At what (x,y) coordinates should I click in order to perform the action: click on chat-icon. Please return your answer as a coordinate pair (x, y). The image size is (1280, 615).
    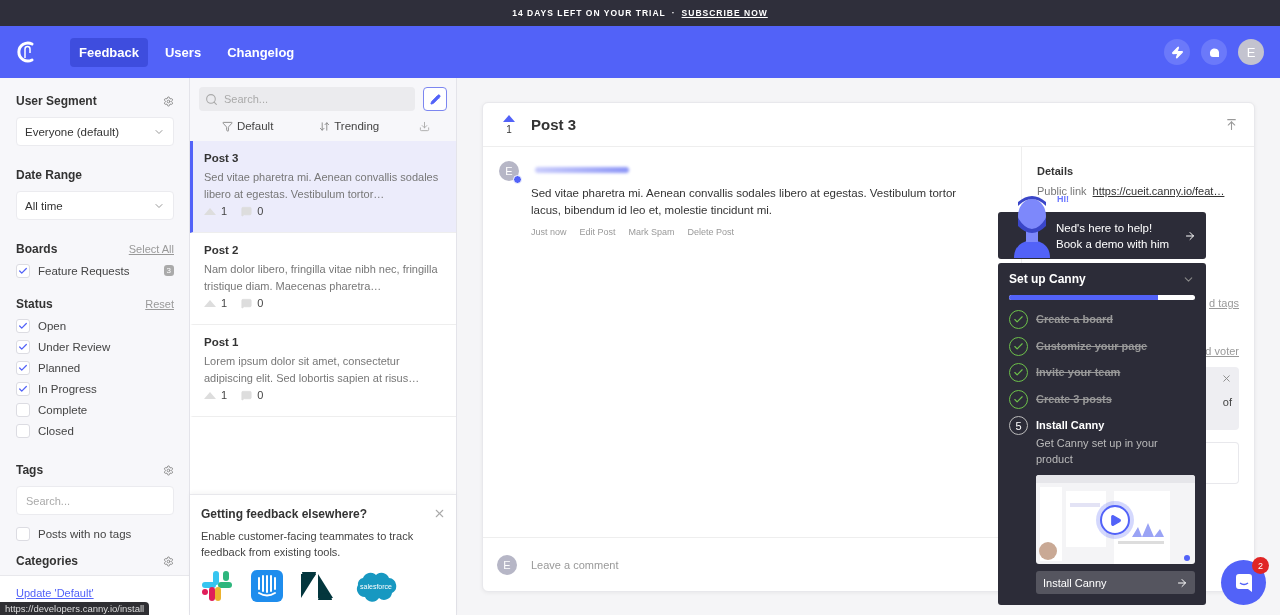
    Looking at the image, I should click on (1243, 582).